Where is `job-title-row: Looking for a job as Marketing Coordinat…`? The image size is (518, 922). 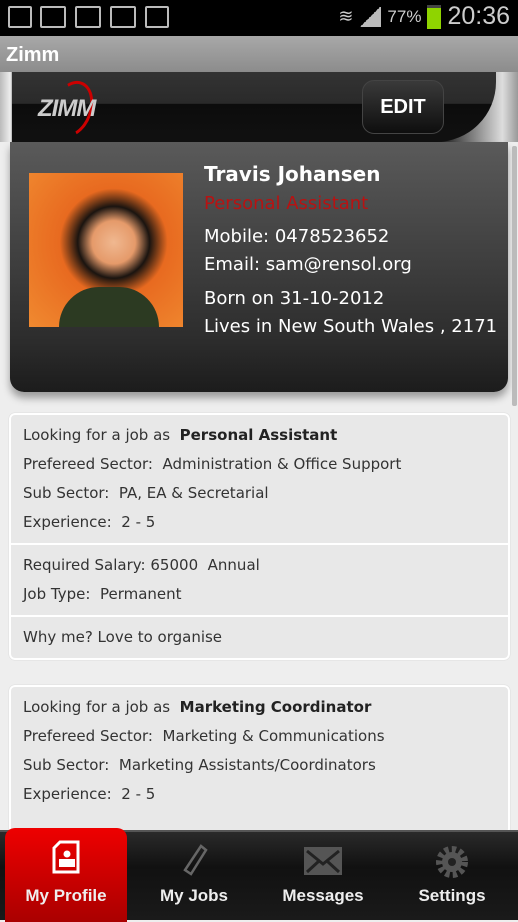 job-title-row: Looking for a job as Marketing Coordinat… is located at coordinates (197, 707).